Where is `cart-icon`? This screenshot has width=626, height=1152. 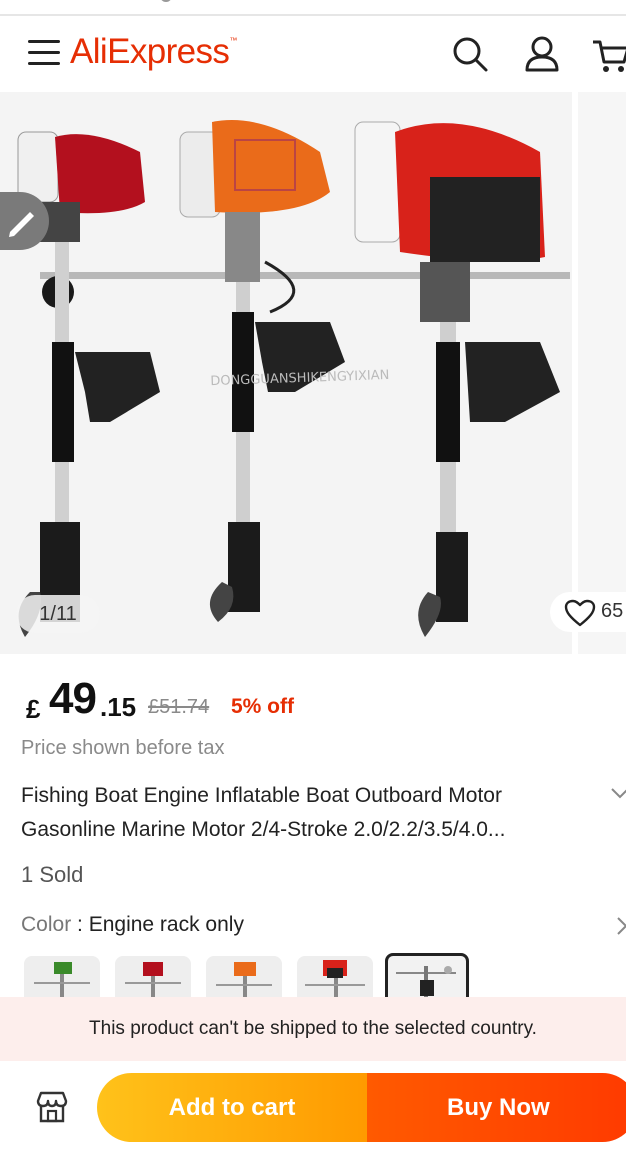 cart-icon is located at coordinates (608, 54).